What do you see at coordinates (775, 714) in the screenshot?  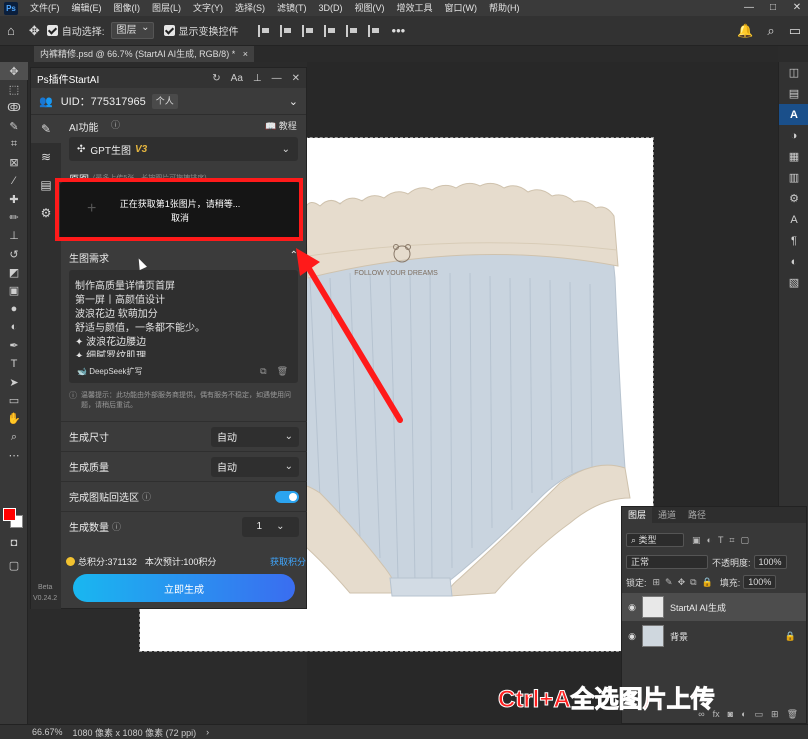 I see `new-layer-icon: ⊞` at bounding box center [775, 714].